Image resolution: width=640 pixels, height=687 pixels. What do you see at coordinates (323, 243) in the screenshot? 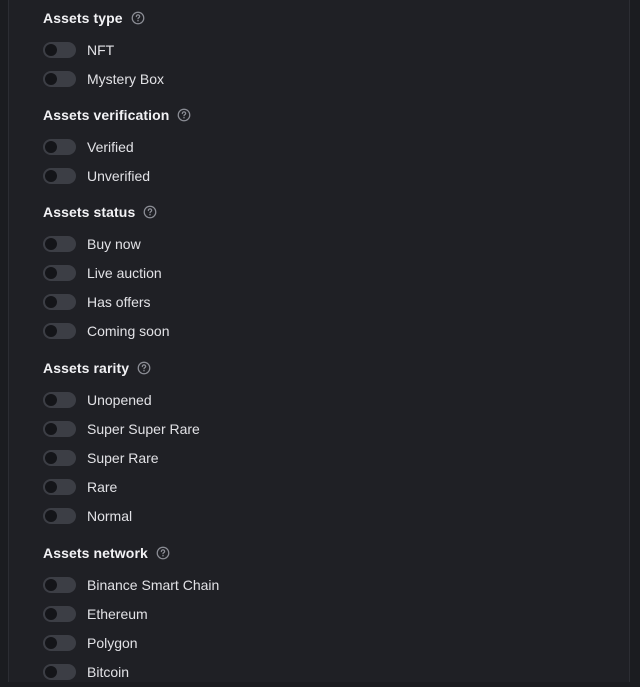
I see `filter-option: Buy now` at bounding box center [323, 243].